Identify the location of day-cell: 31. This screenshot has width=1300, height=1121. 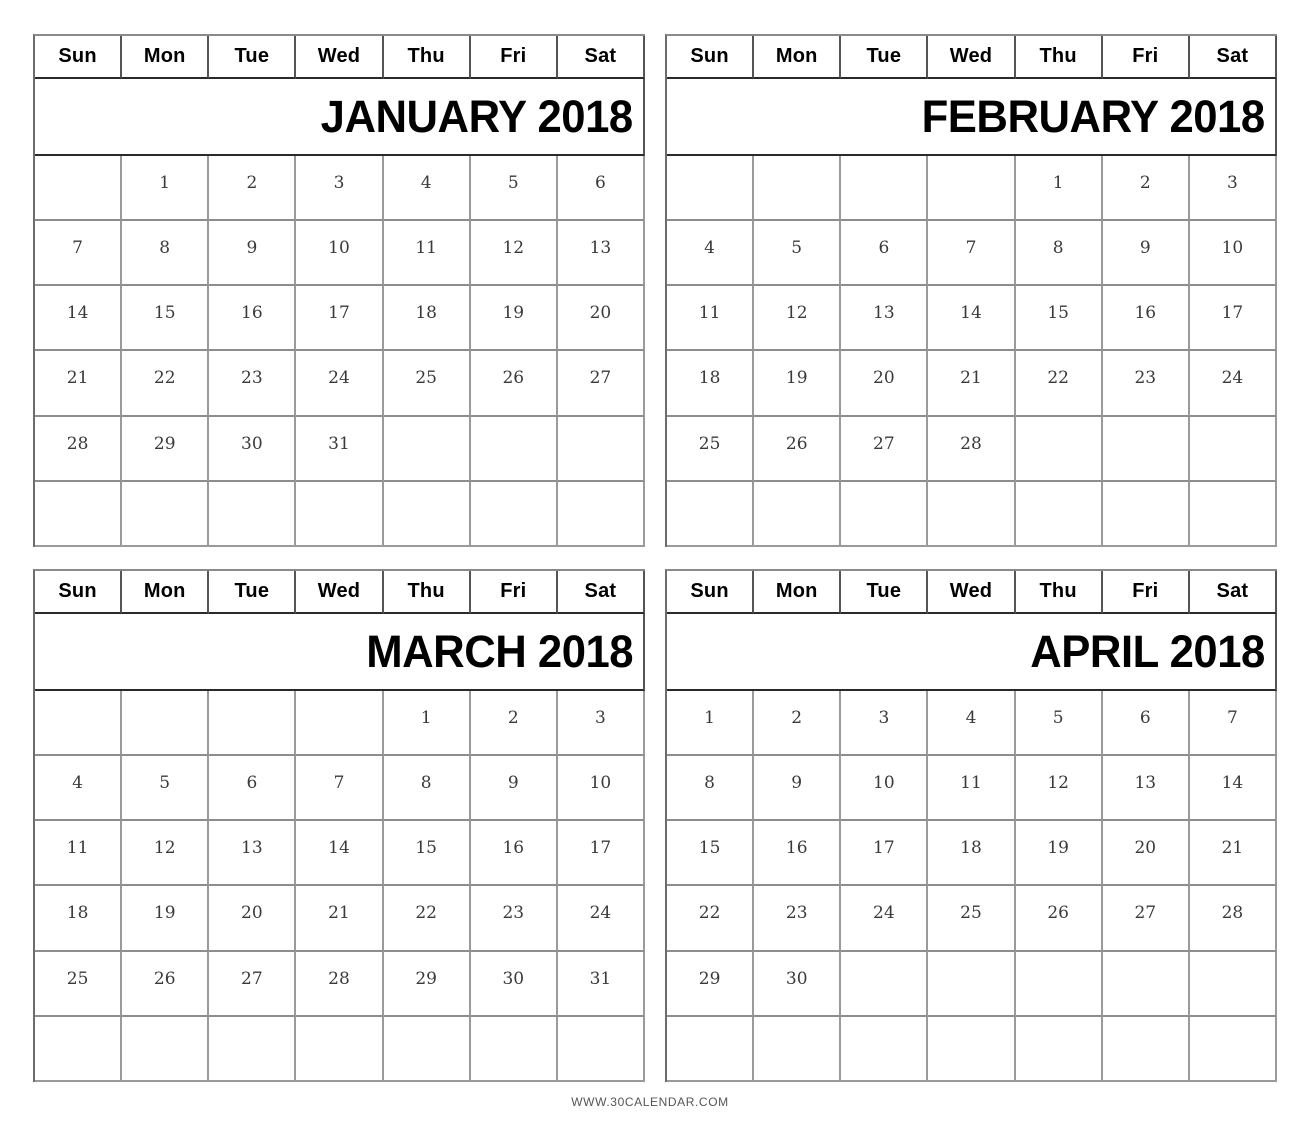
(340, 449).